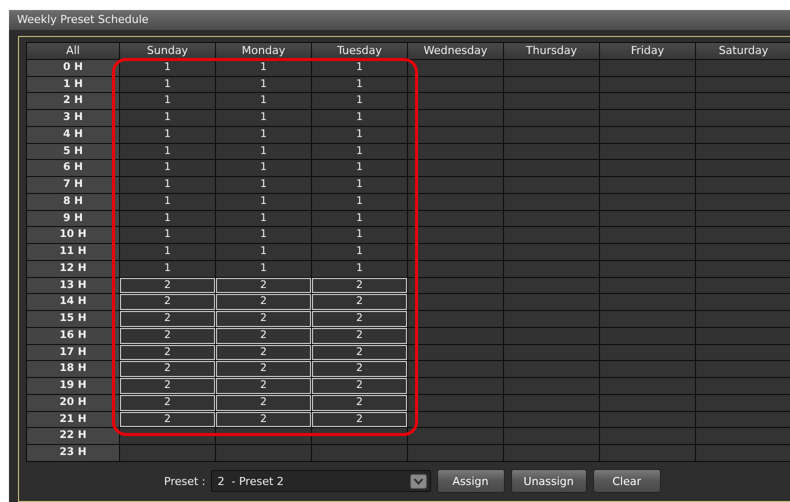 The width and height of the screenshot is (790, 502). Describe the element at coordinates (73, 202) in the screenshot. I see `hour-row-header: 8 H` at that location.